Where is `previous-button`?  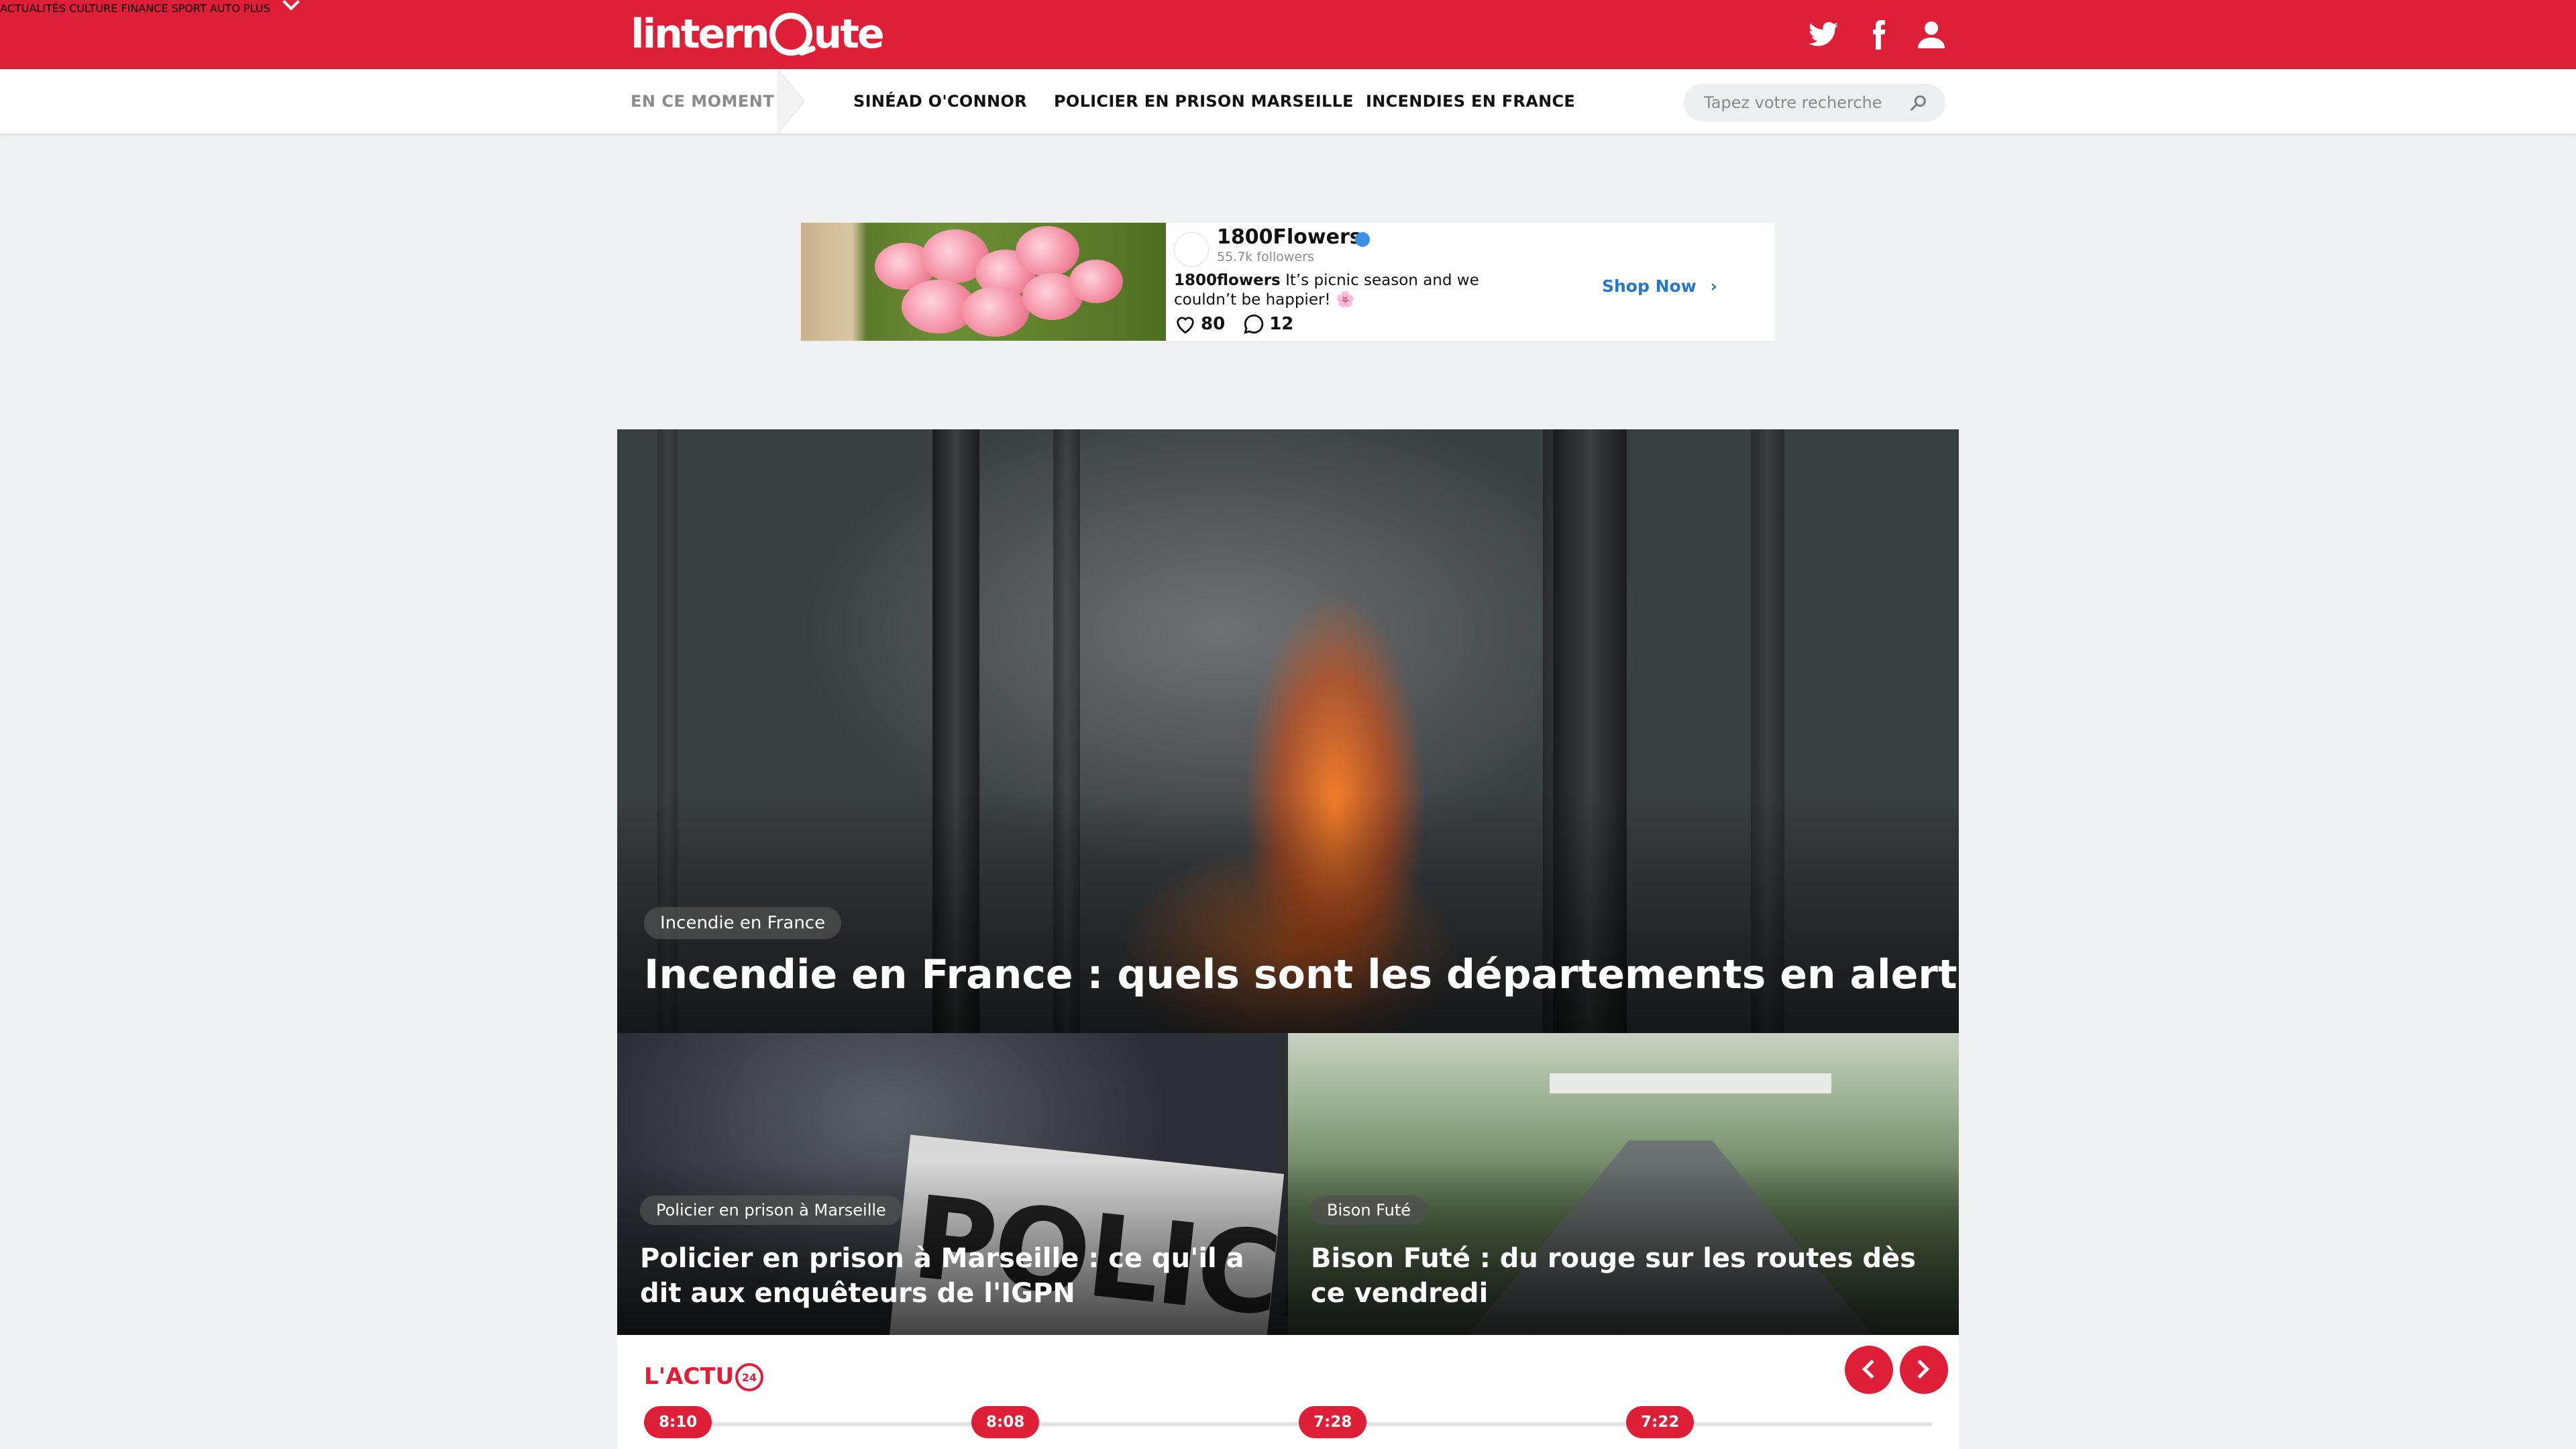
previous-button is located at coordinates (1869, 1370).